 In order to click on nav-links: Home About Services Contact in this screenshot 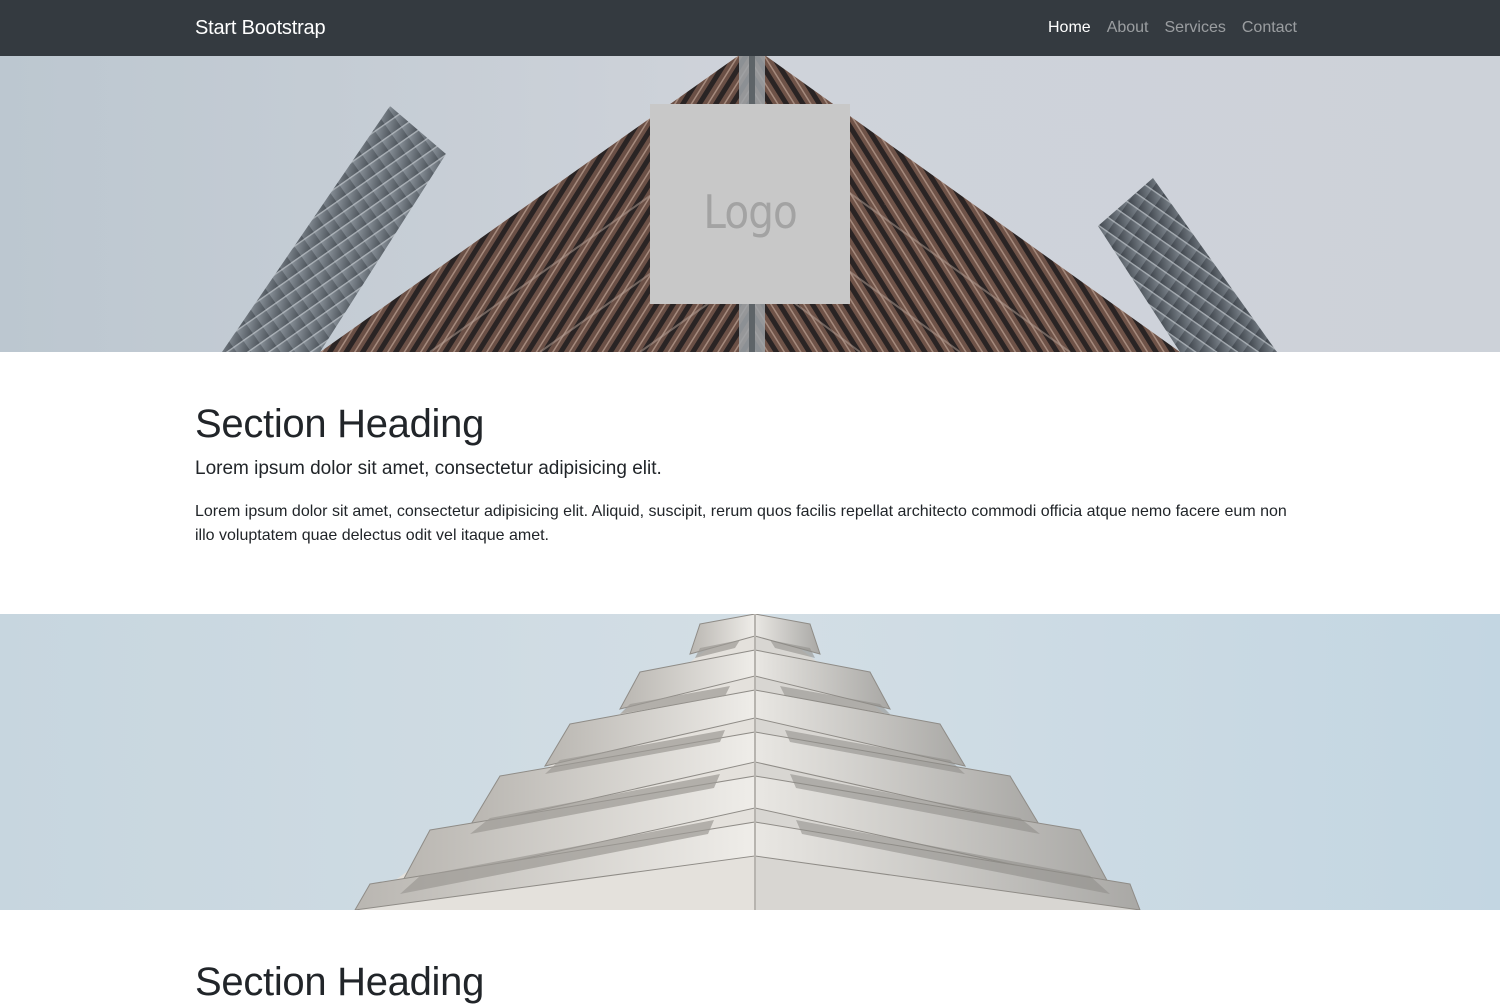, I will do `click(1172, 28)`.